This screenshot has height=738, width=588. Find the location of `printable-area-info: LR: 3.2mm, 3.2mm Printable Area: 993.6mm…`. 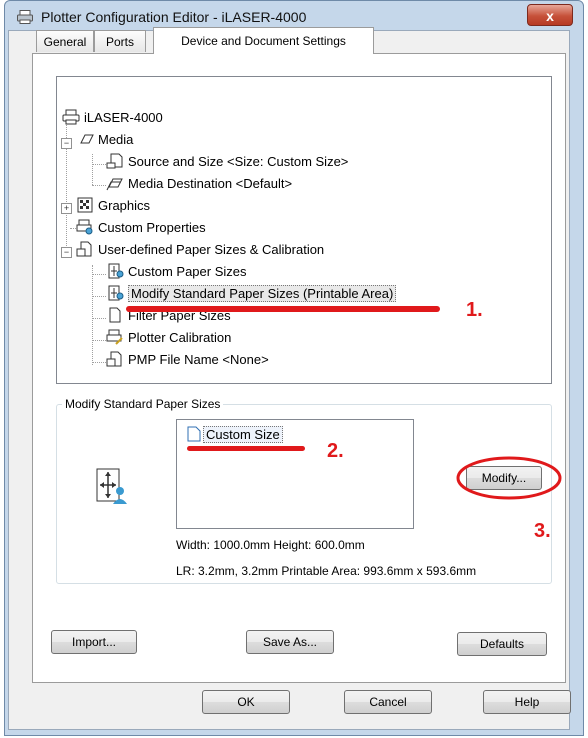

printable-area-info: LR: 3.2mm, 3.2mm Printable Area: 993.6mm… is located at coordinates (326, 571).